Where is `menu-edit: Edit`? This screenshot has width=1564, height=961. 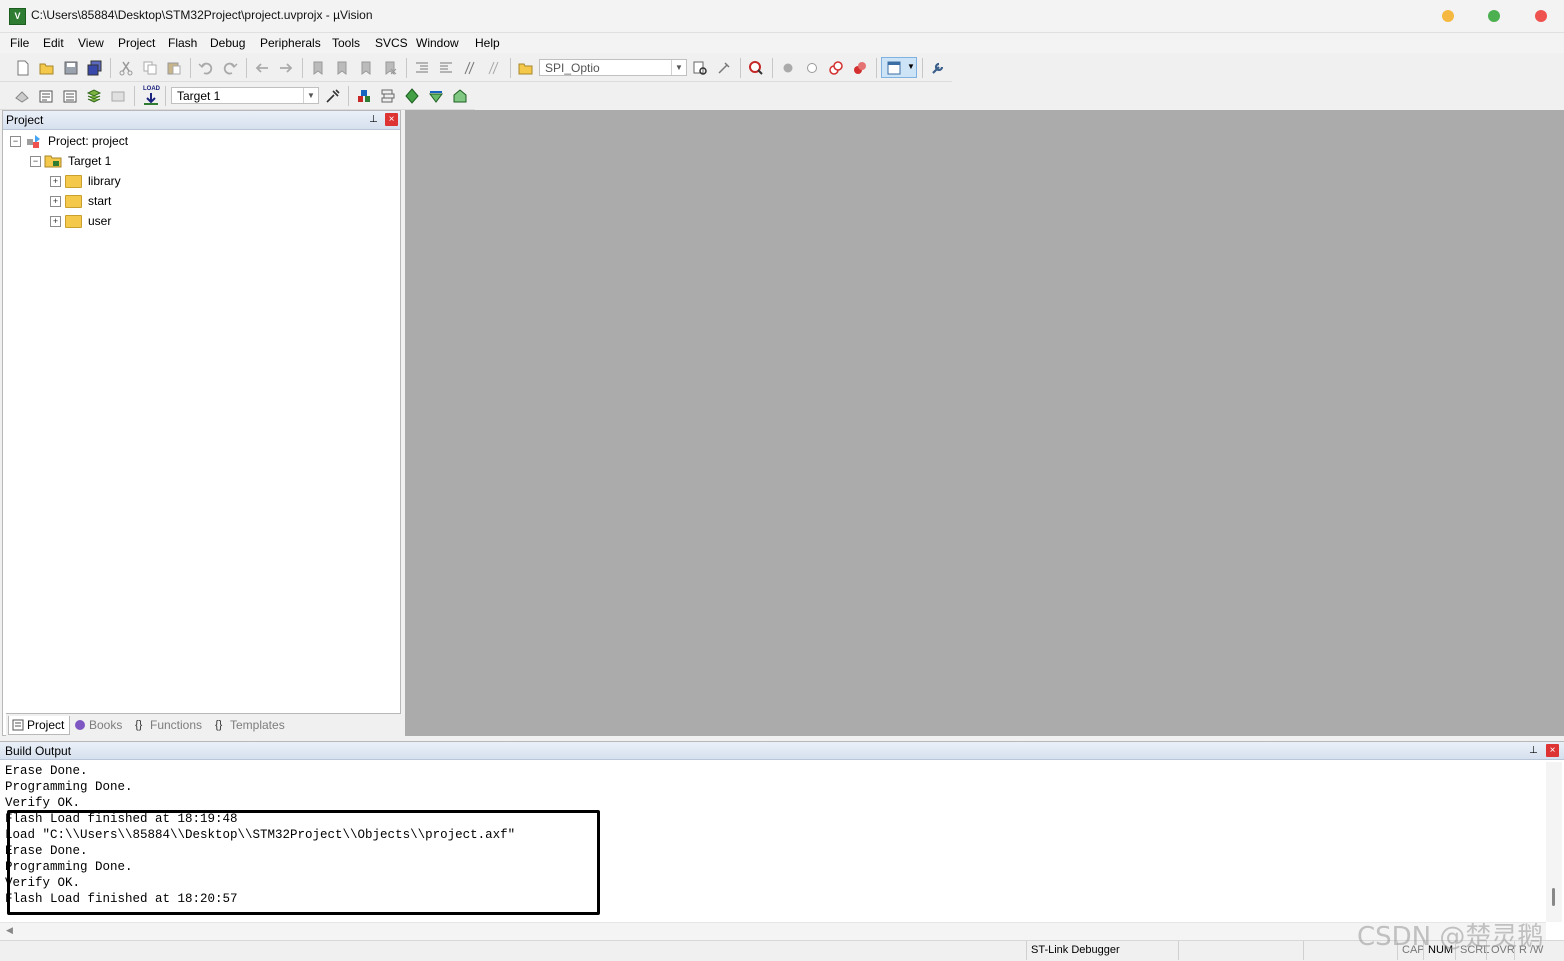 menu-edit: Edit is located at coordinates (53, 43).